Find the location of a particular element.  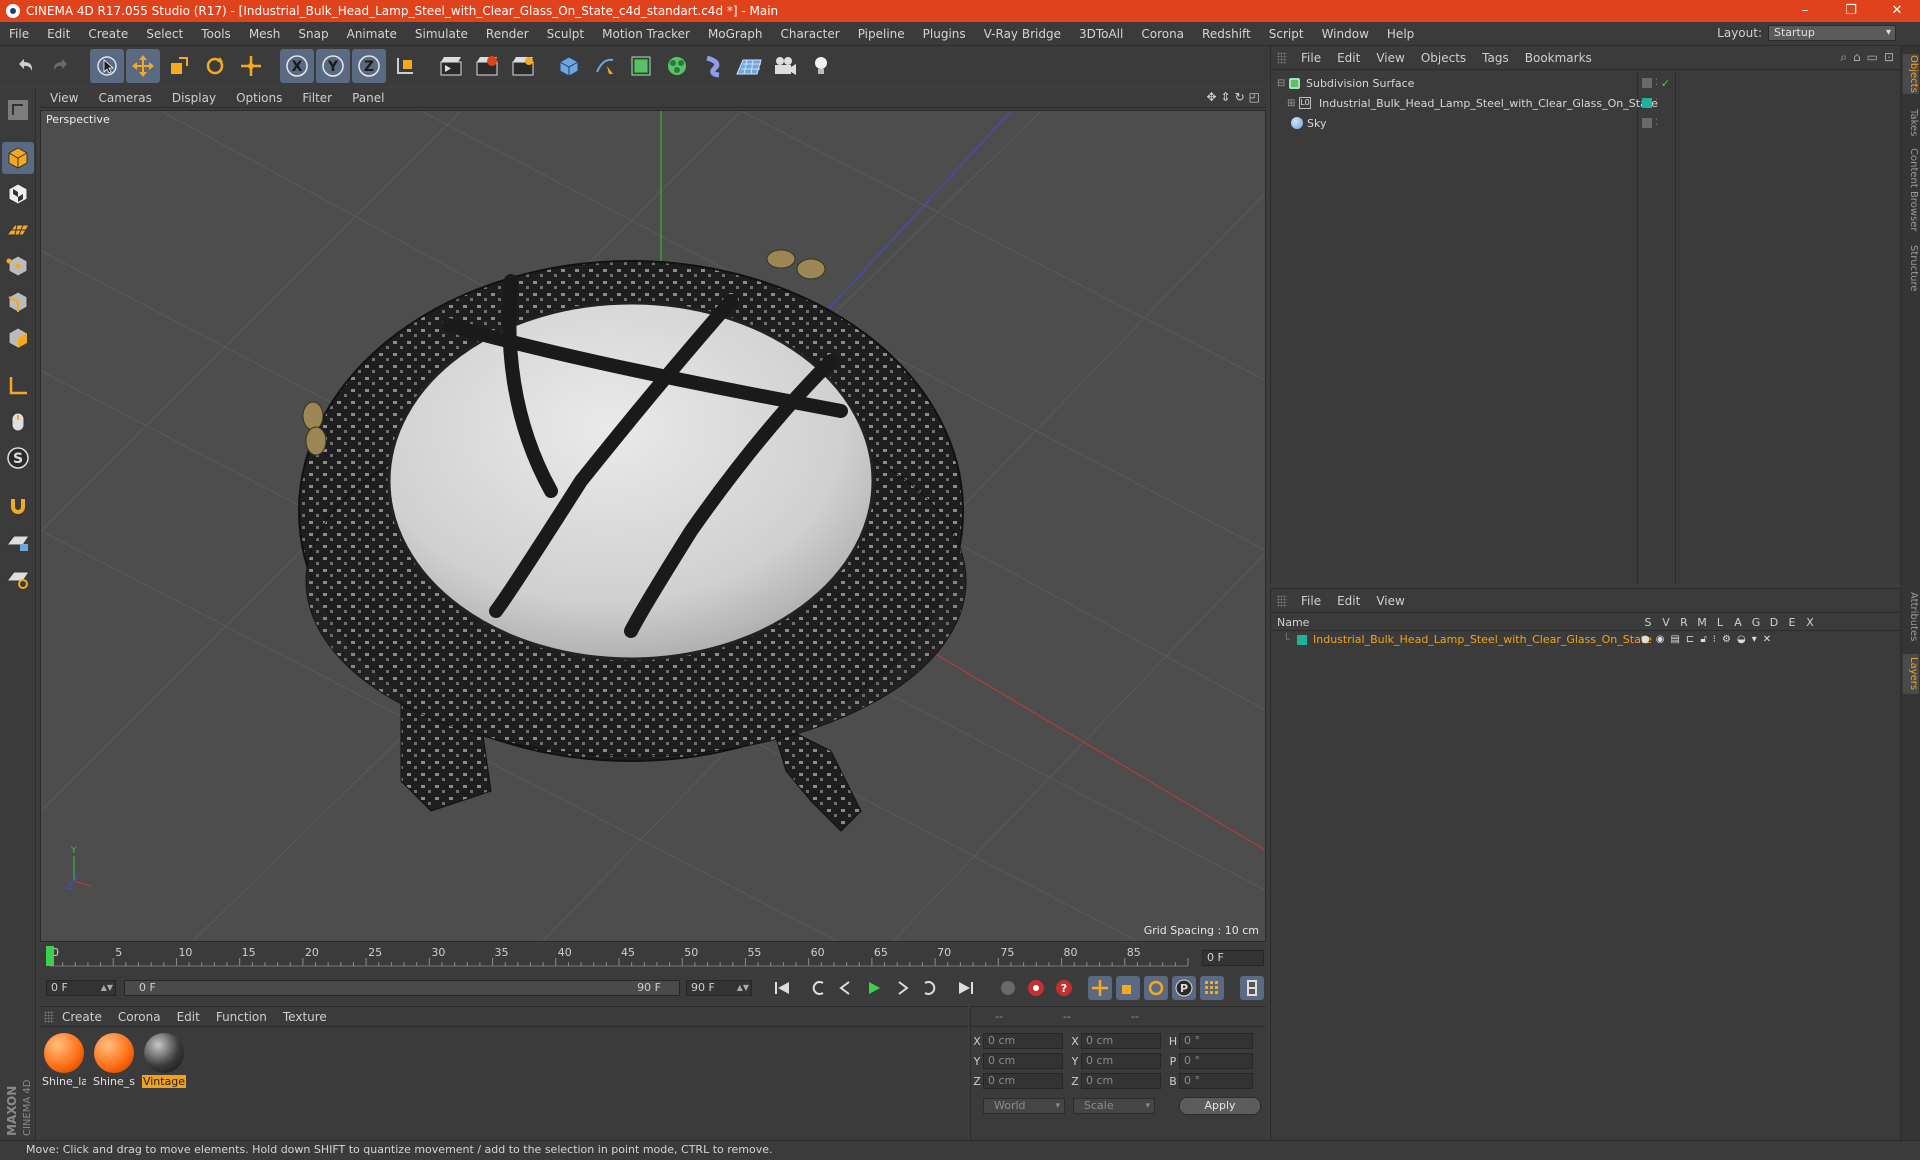

enable-axis-button is located at coordinates (18, 386).